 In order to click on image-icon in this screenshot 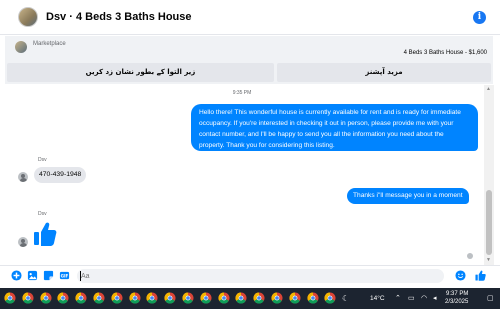, I will do `click(32, 275)`.